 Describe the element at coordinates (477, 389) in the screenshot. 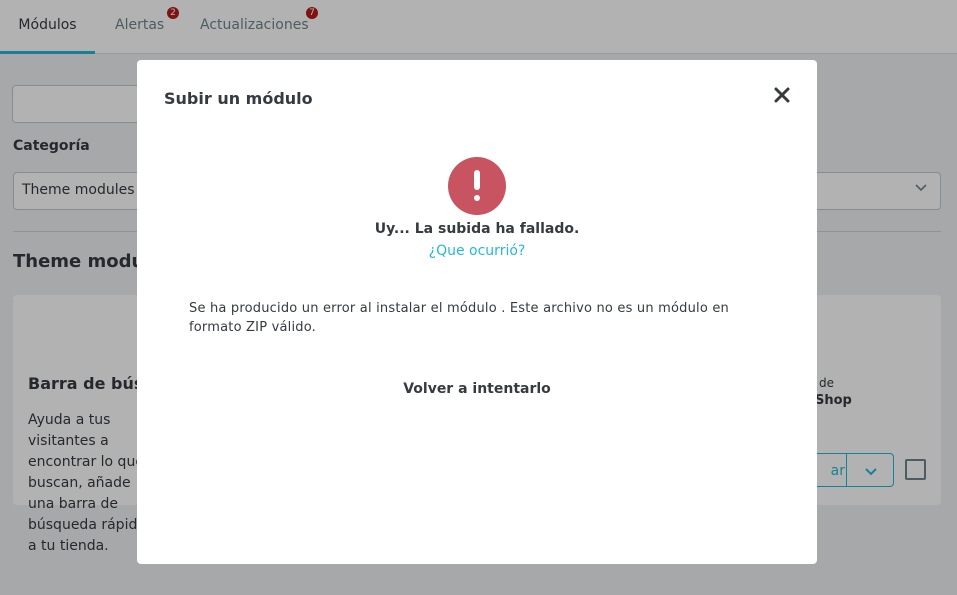

I see `retry-button: Volver a intentarlo` at that location.